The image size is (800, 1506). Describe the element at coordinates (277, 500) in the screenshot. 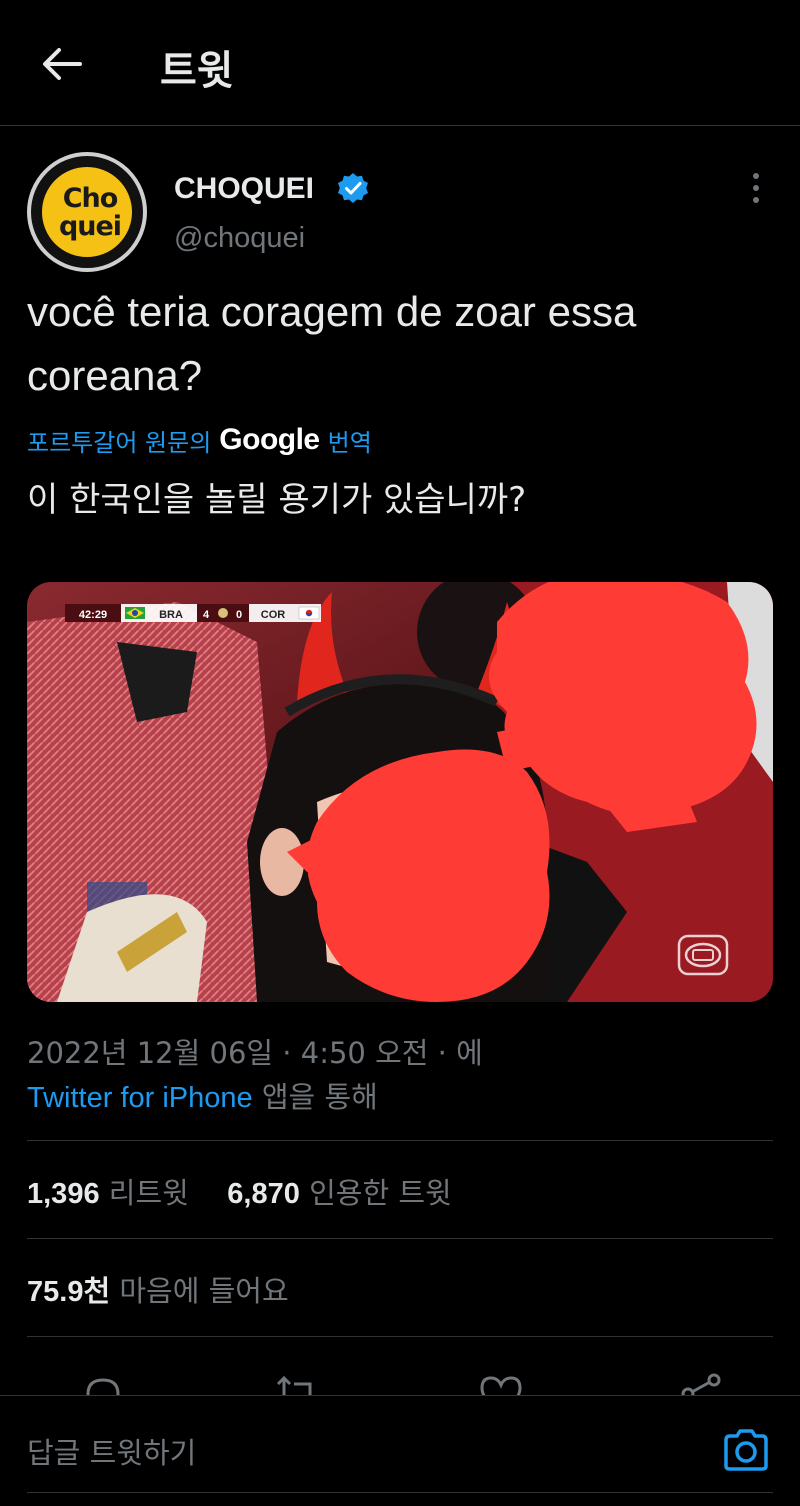

I see `translated-text: 이 한국인을 놀릴 용기가 있습니까?` at that location.